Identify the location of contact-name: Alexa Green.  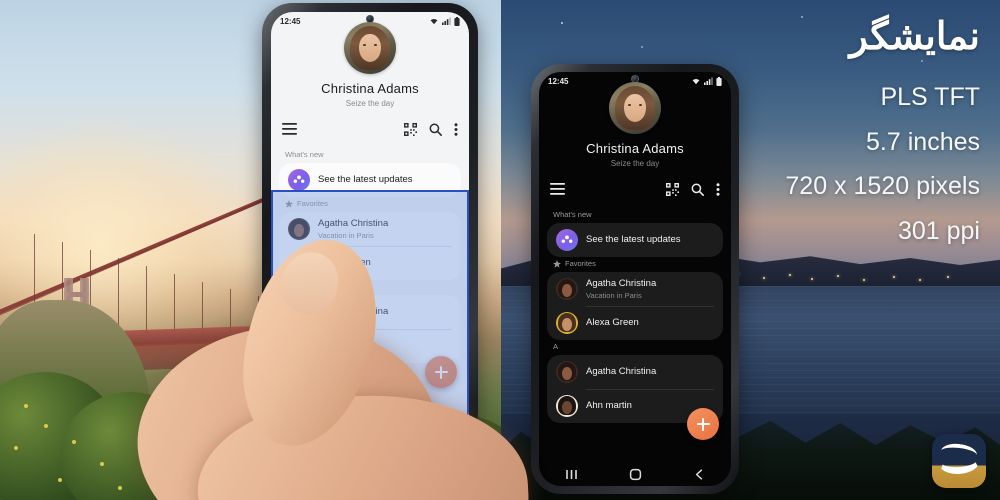
(344, 263).